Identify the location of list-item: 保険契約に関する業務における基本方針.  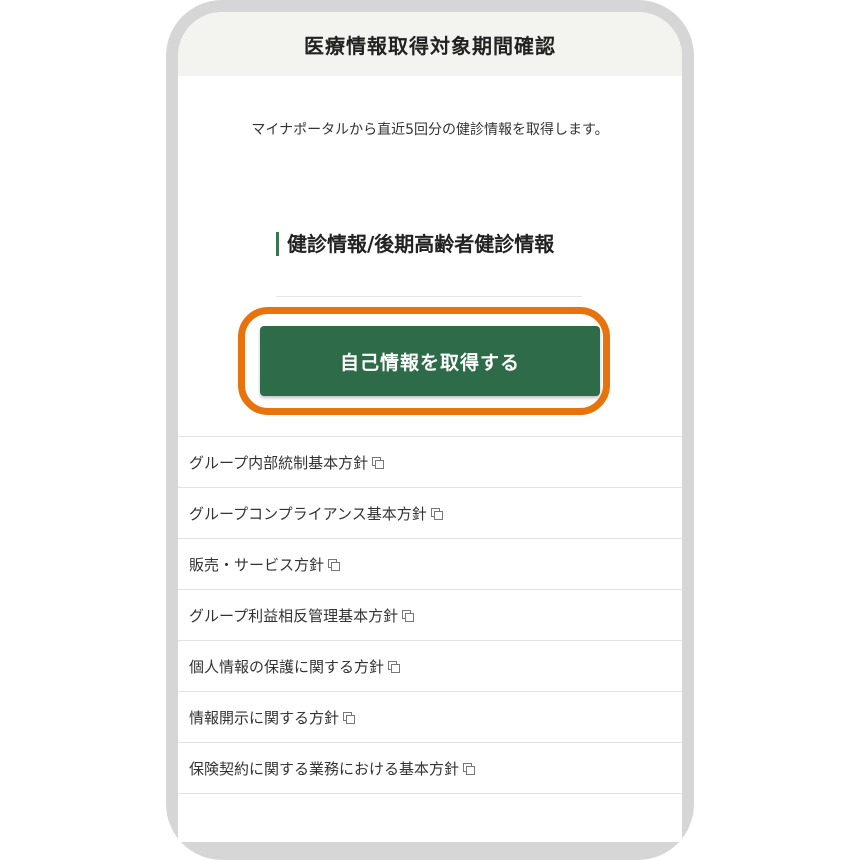
(430, 768).